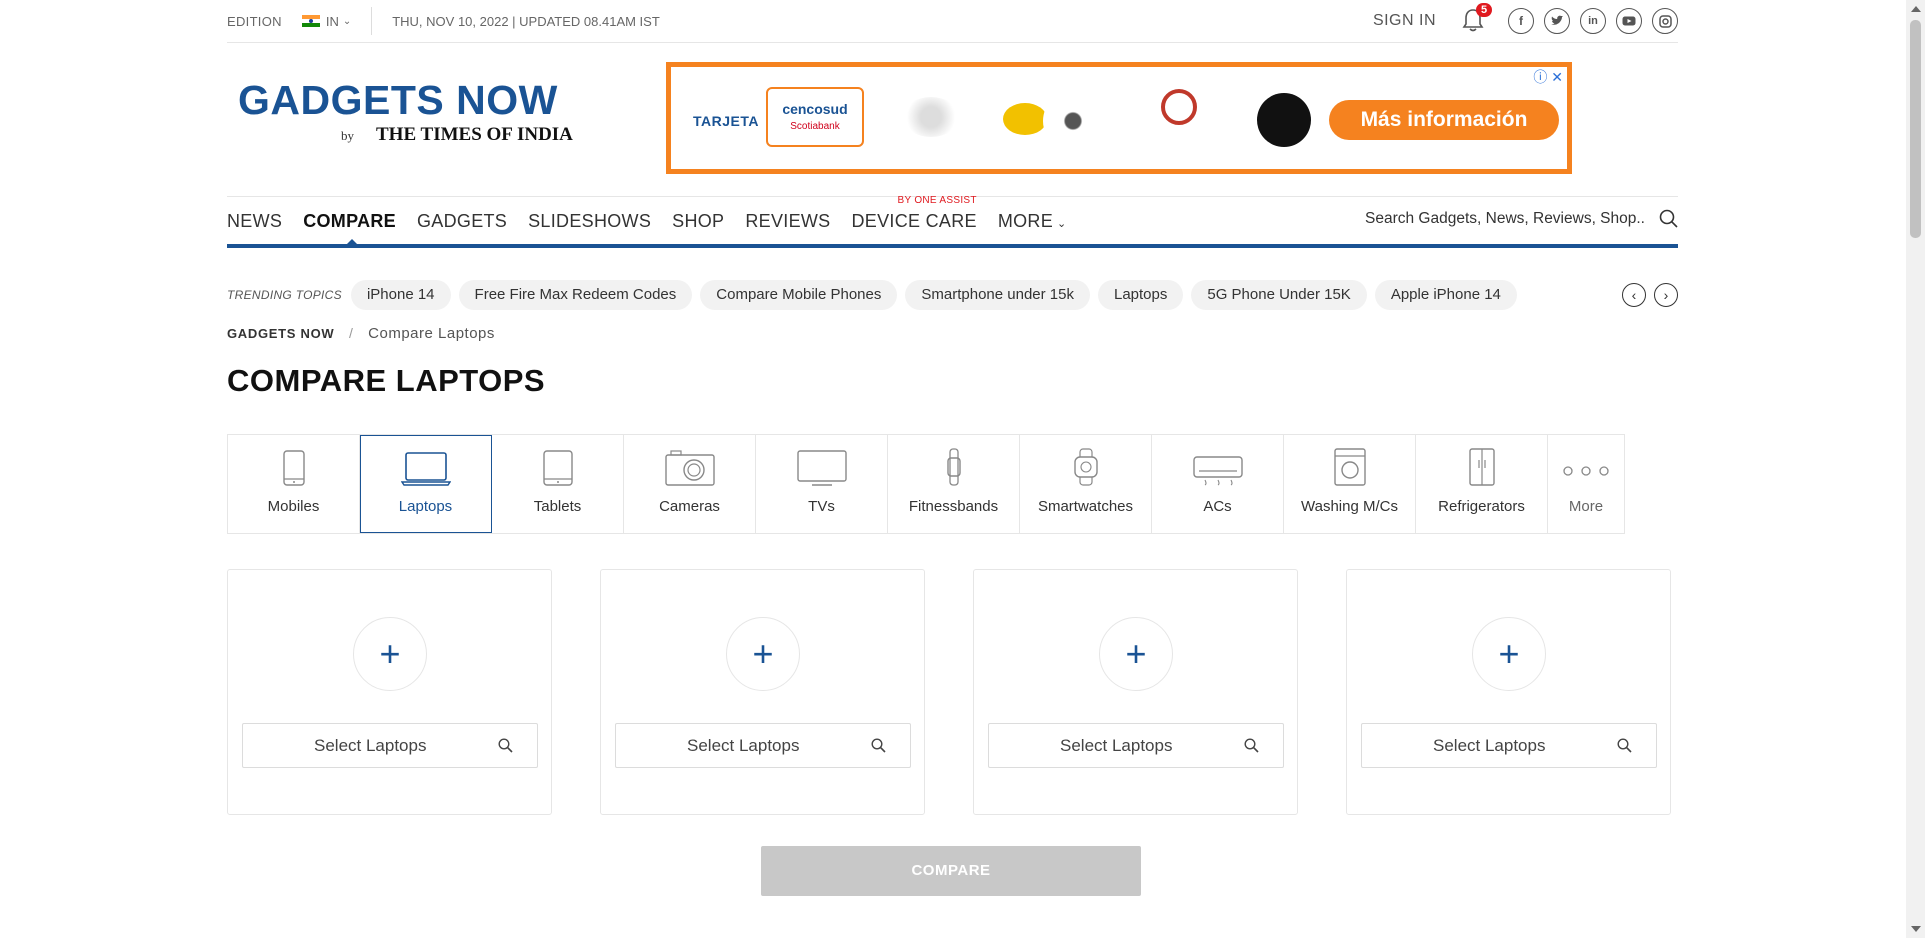 This screenshot has width=1925, height=938. What do you see at coordinates (821, 506) in the screenshot?
I see `category-label: TVs` at bounding box center [821, 506].